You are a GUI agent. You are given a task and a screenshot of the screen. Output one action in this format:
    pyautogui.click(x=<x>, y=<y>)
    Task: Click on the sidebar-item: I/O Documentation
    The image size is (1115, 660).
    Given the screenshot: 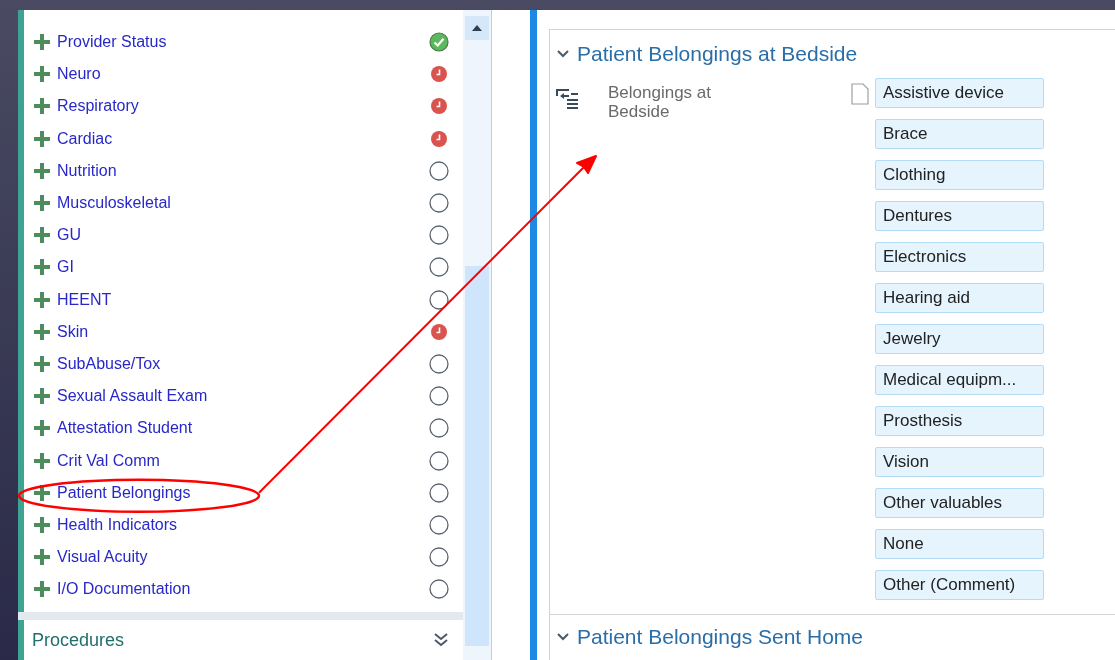 What is the action you would take?
    pyautogui.click(x=124, y=589)
    